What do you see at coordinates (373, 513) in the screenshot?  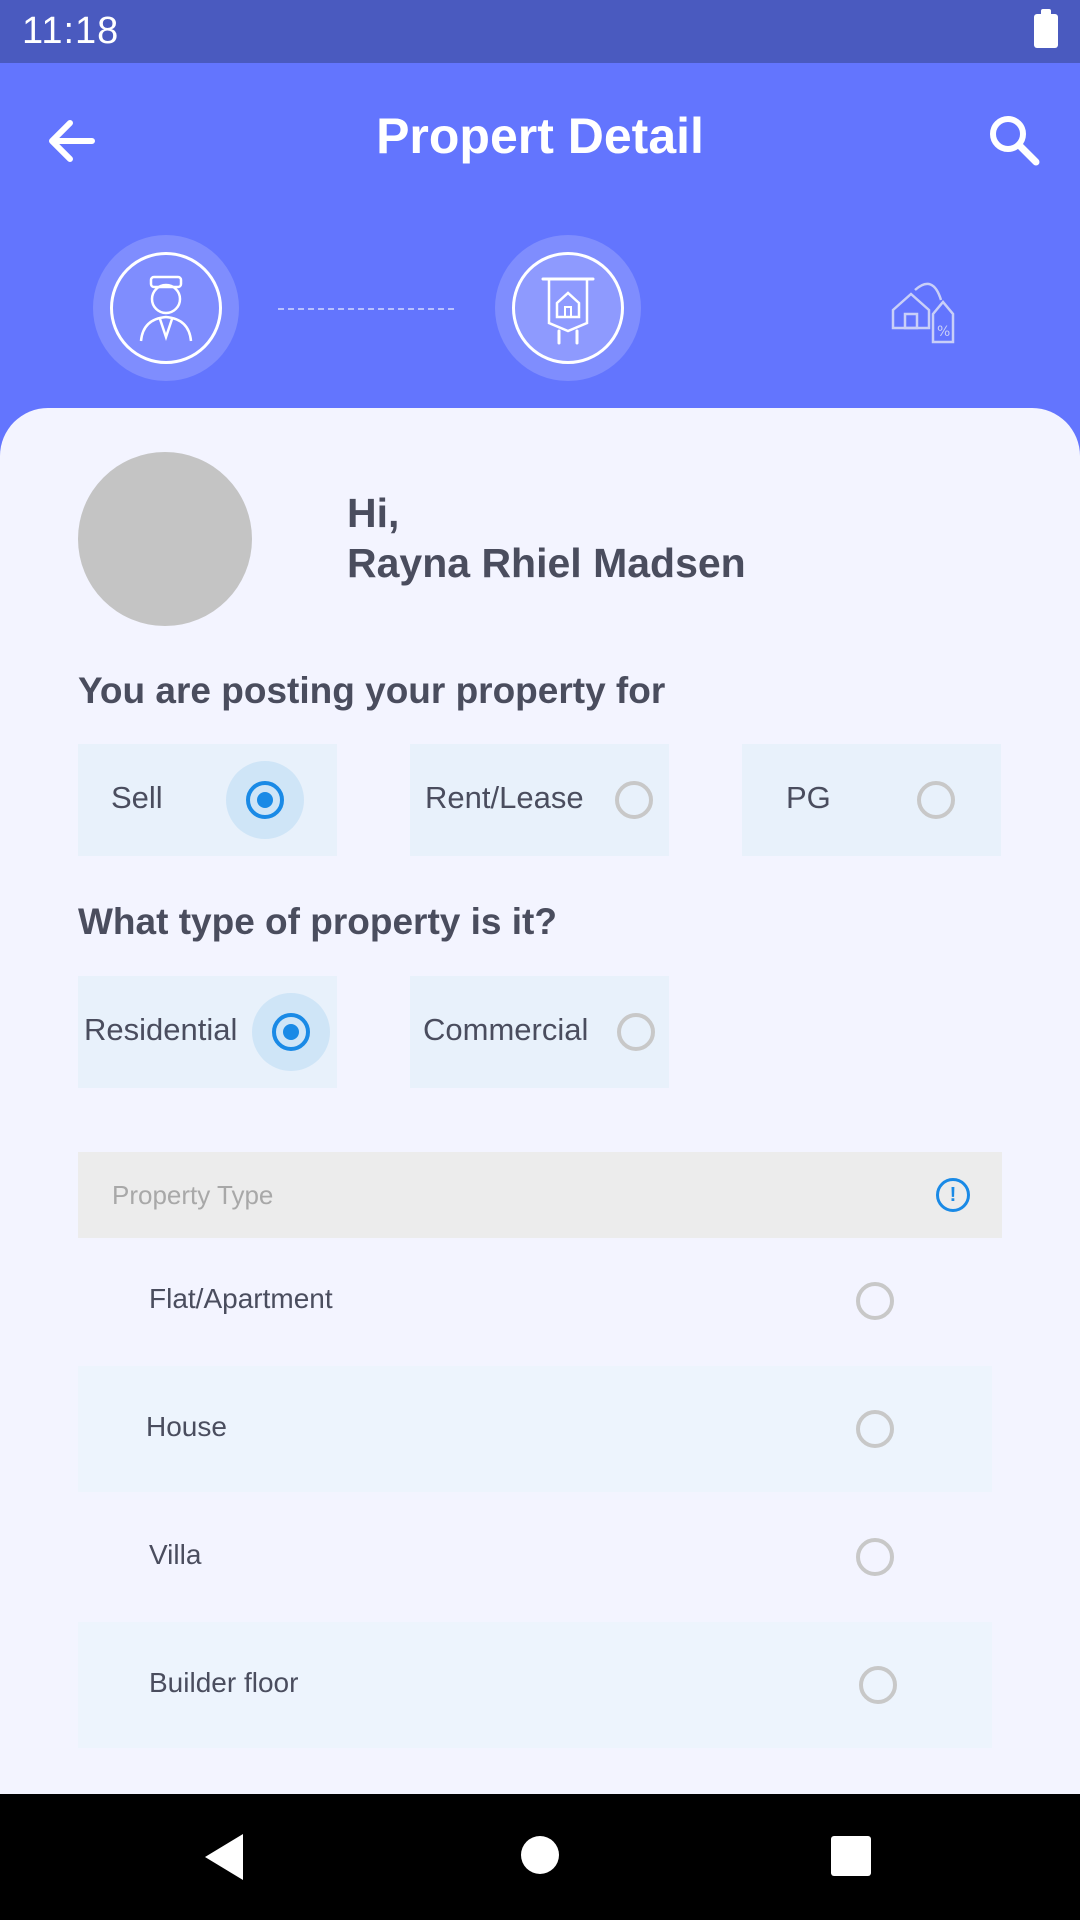 I see `greeting-hi: Hi,` at bounding box center [373, 513].